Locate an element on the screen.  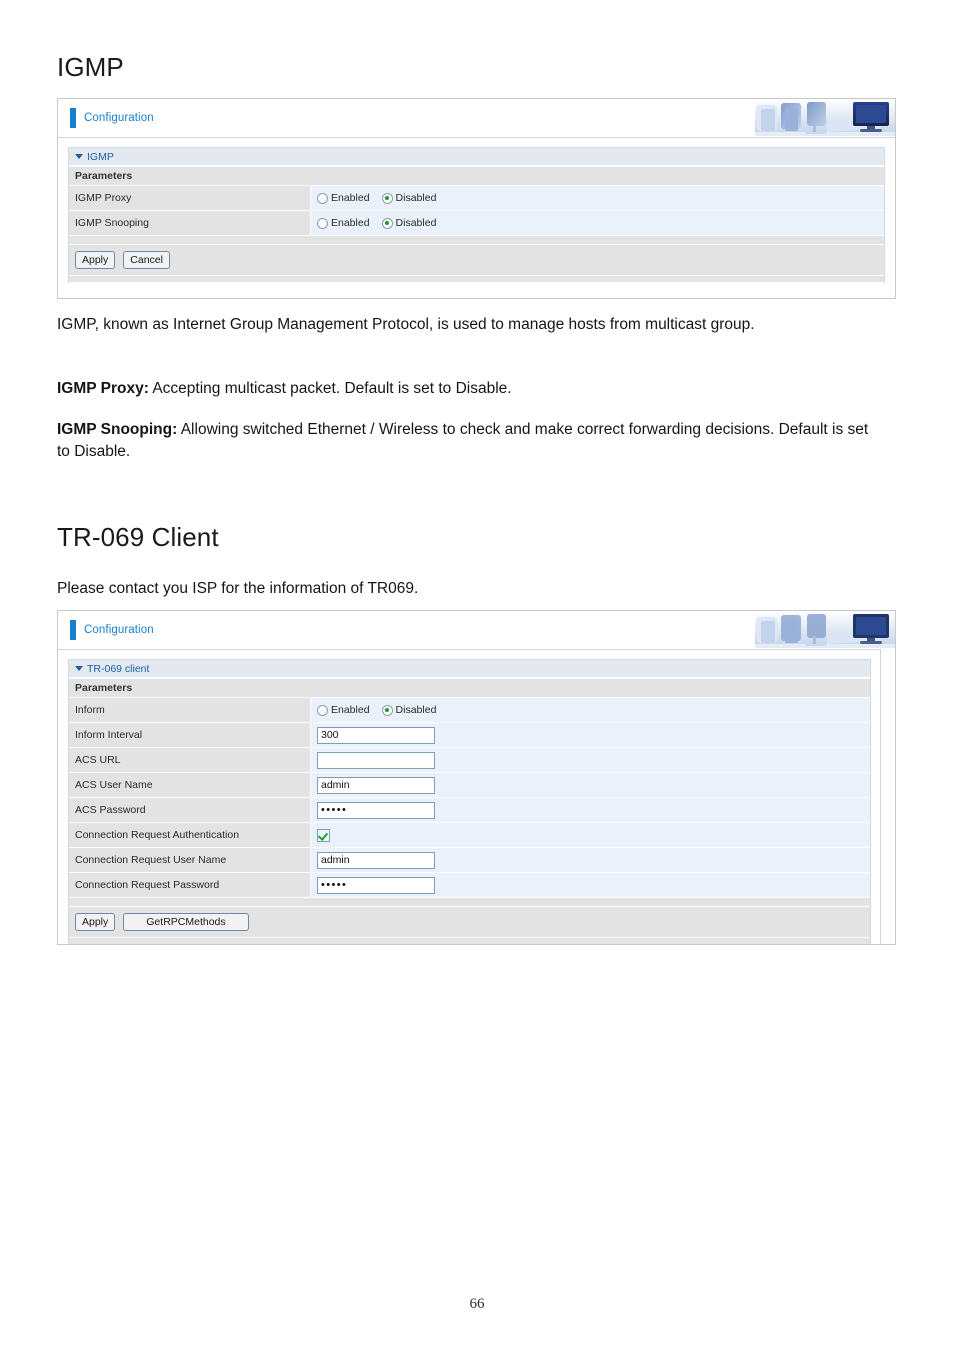
table-row: Connection Request Password is located at coordinates (469, 885).